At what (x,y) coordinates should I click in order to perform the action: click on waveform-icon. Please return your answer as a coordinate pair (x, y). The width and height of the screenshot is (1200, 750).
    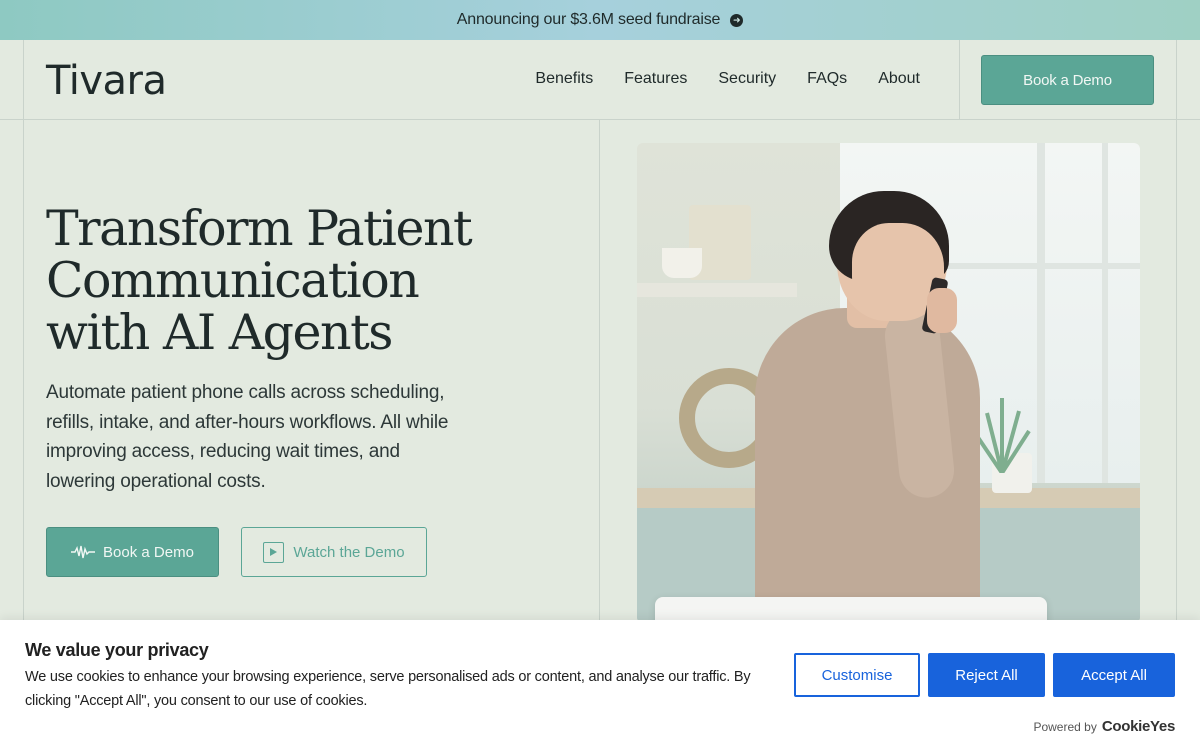
    Looking at the image, I should click on (83, 552).